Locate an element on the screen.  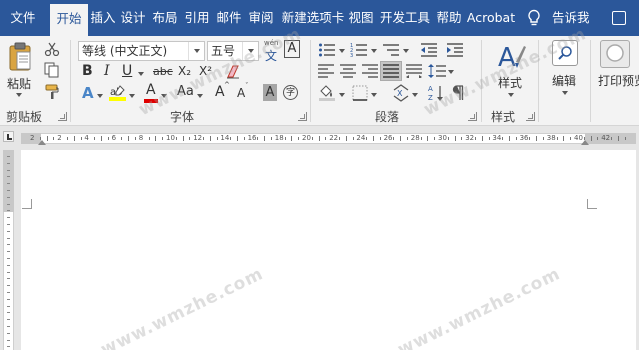
chinese-layout-dropdown-icon is located at coordinates (415, 95).